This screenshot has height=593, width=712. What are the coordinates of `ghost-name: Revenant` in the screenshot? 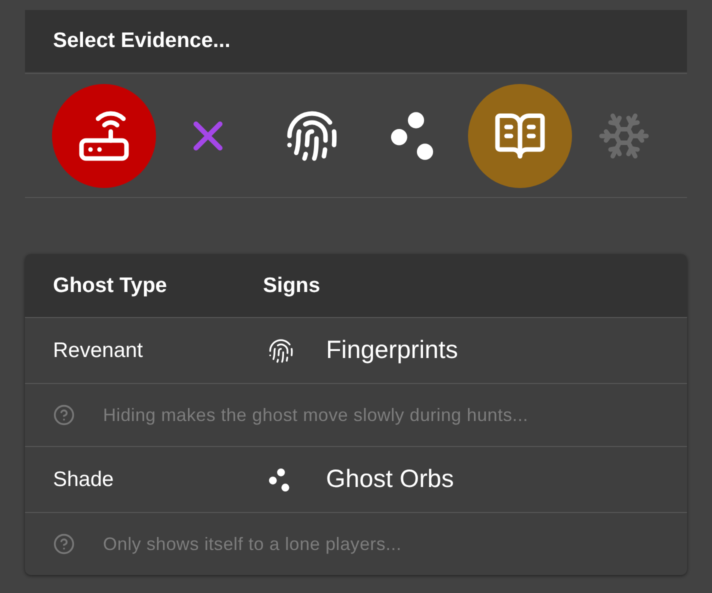 It's located at (98, 351).